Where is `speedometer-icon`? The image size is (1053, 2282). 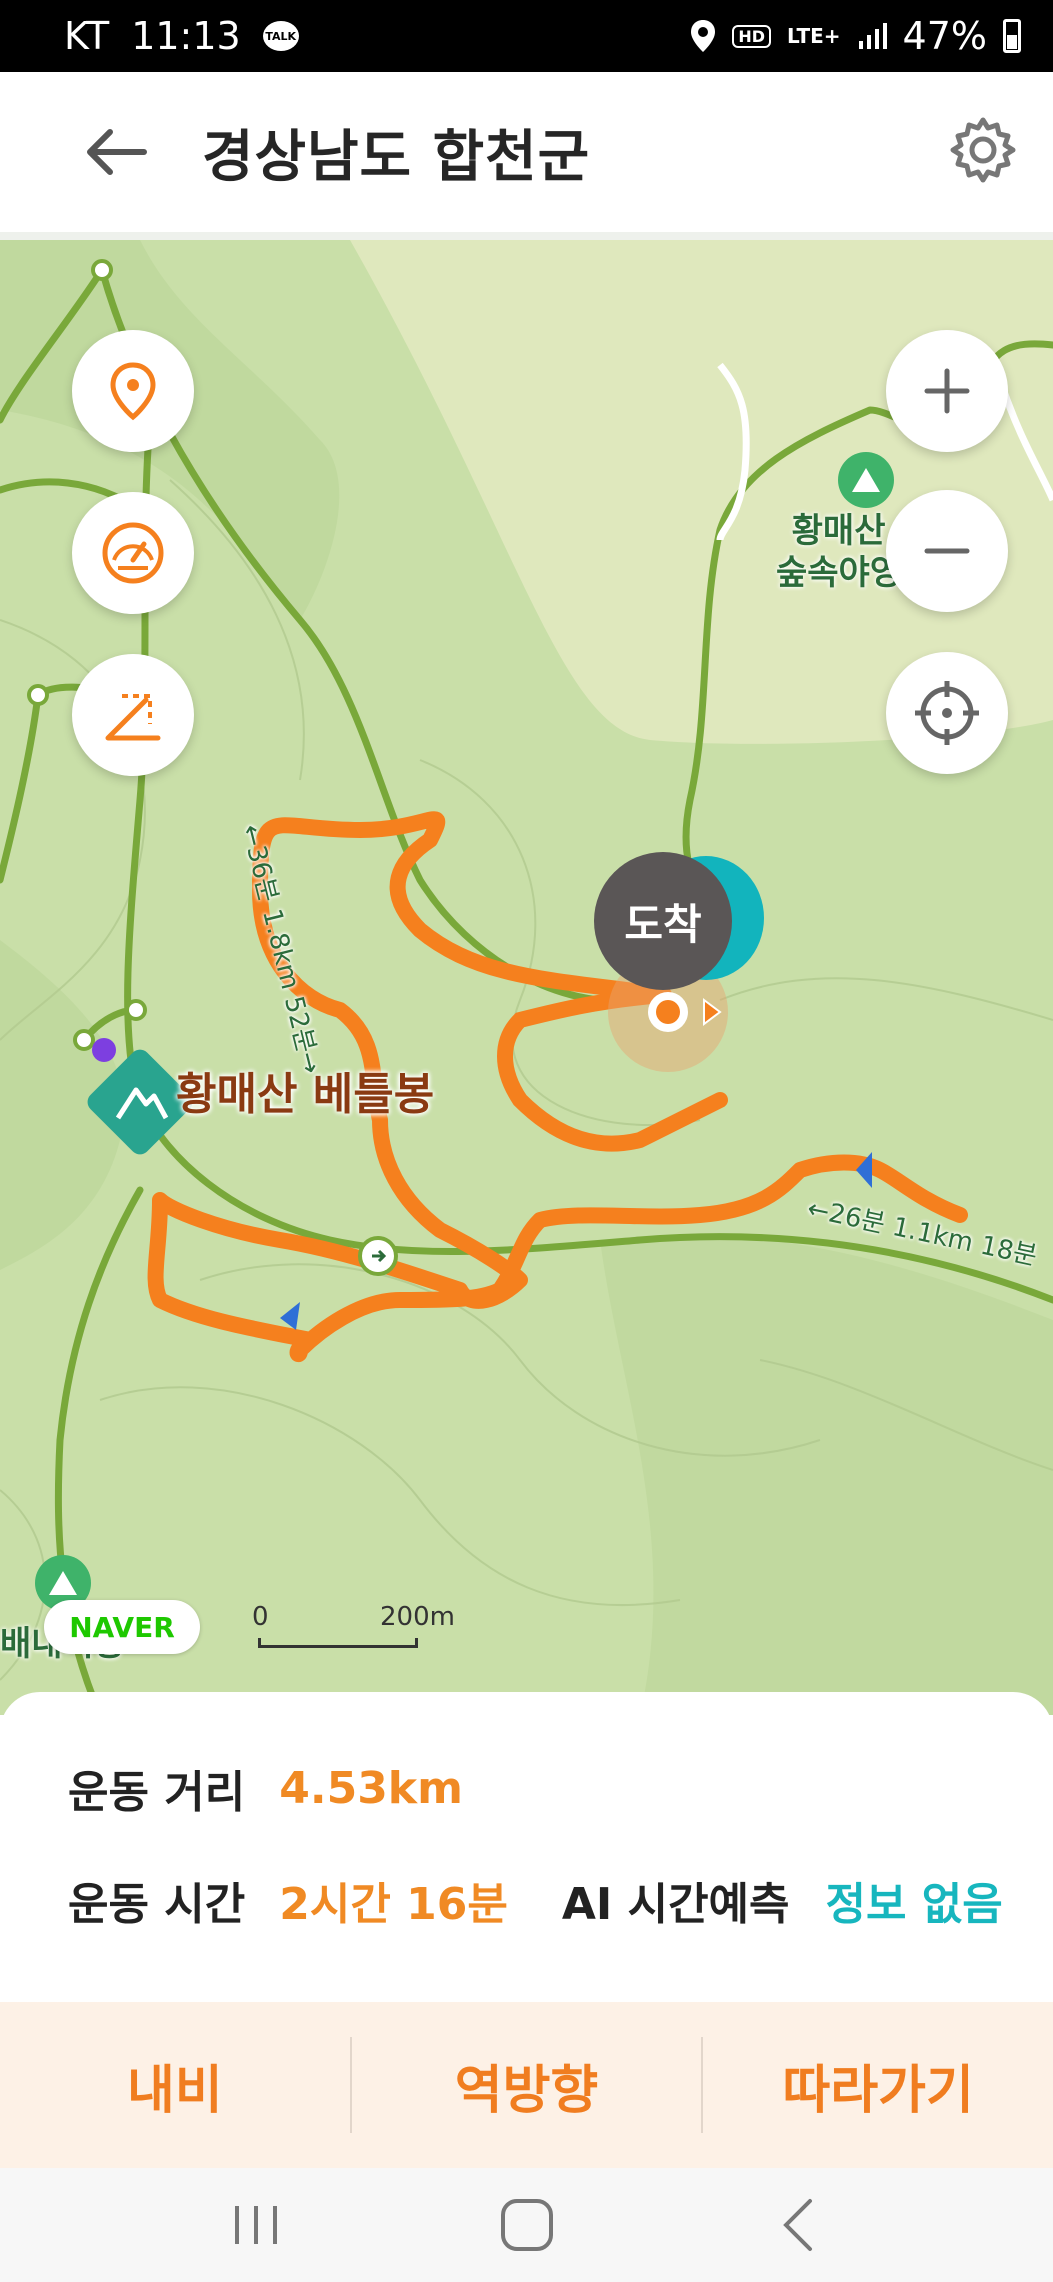
speedometer-icon is located at coordinates (133, 553).